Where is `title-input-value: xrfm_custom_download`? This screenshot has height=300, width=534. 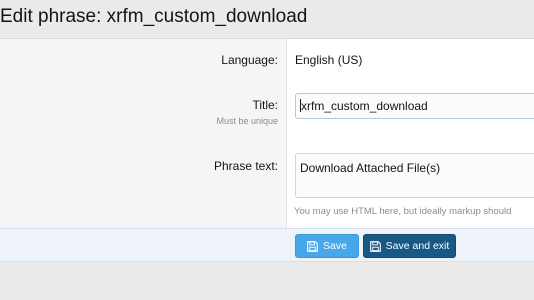
title-input-value: xrfm_custom_download is located at coordinates (364, 106).